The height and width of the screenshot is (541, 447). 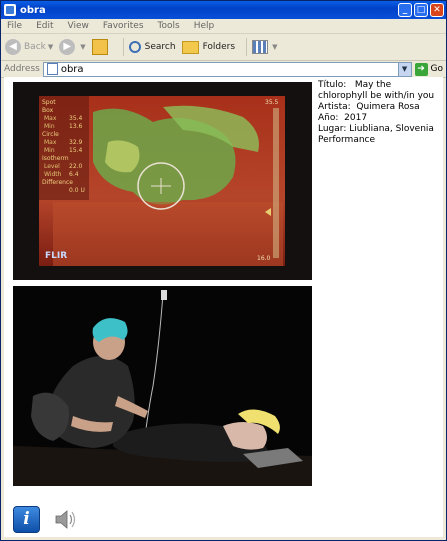 What do you see at coordinates (379, 118) in the screenshot?
I see `year-line: Año: 2017` at bounding box center [379, 118].